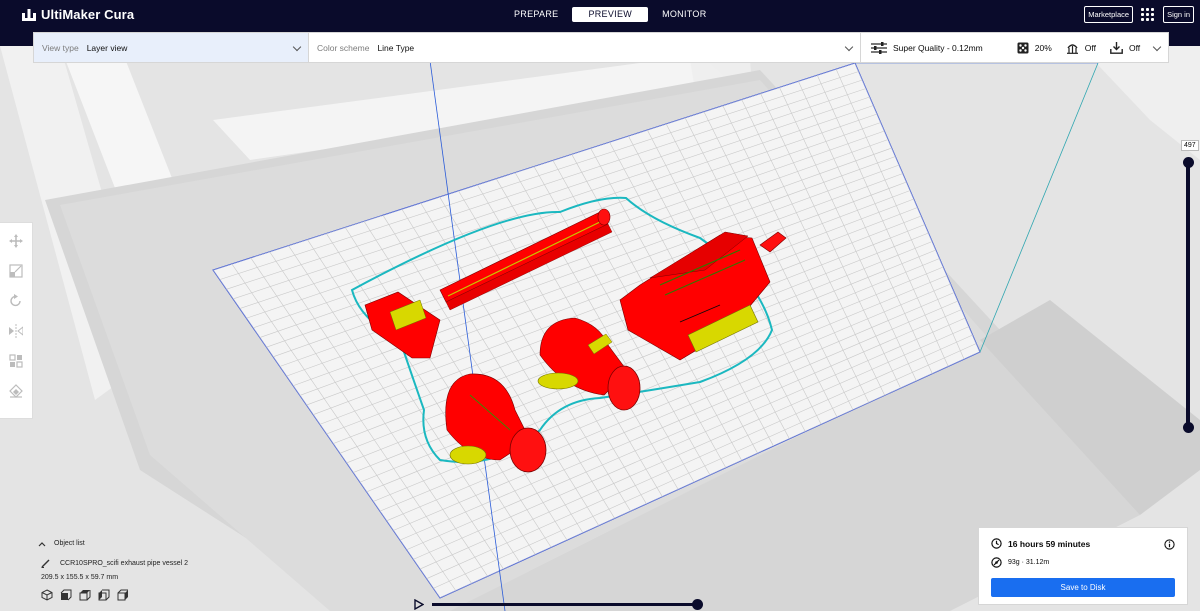 This screenshot has width=1200, height=611. Describe the element at coordinates (60, 47) in the screenshot. I see `view-type-label: View type` at that location.